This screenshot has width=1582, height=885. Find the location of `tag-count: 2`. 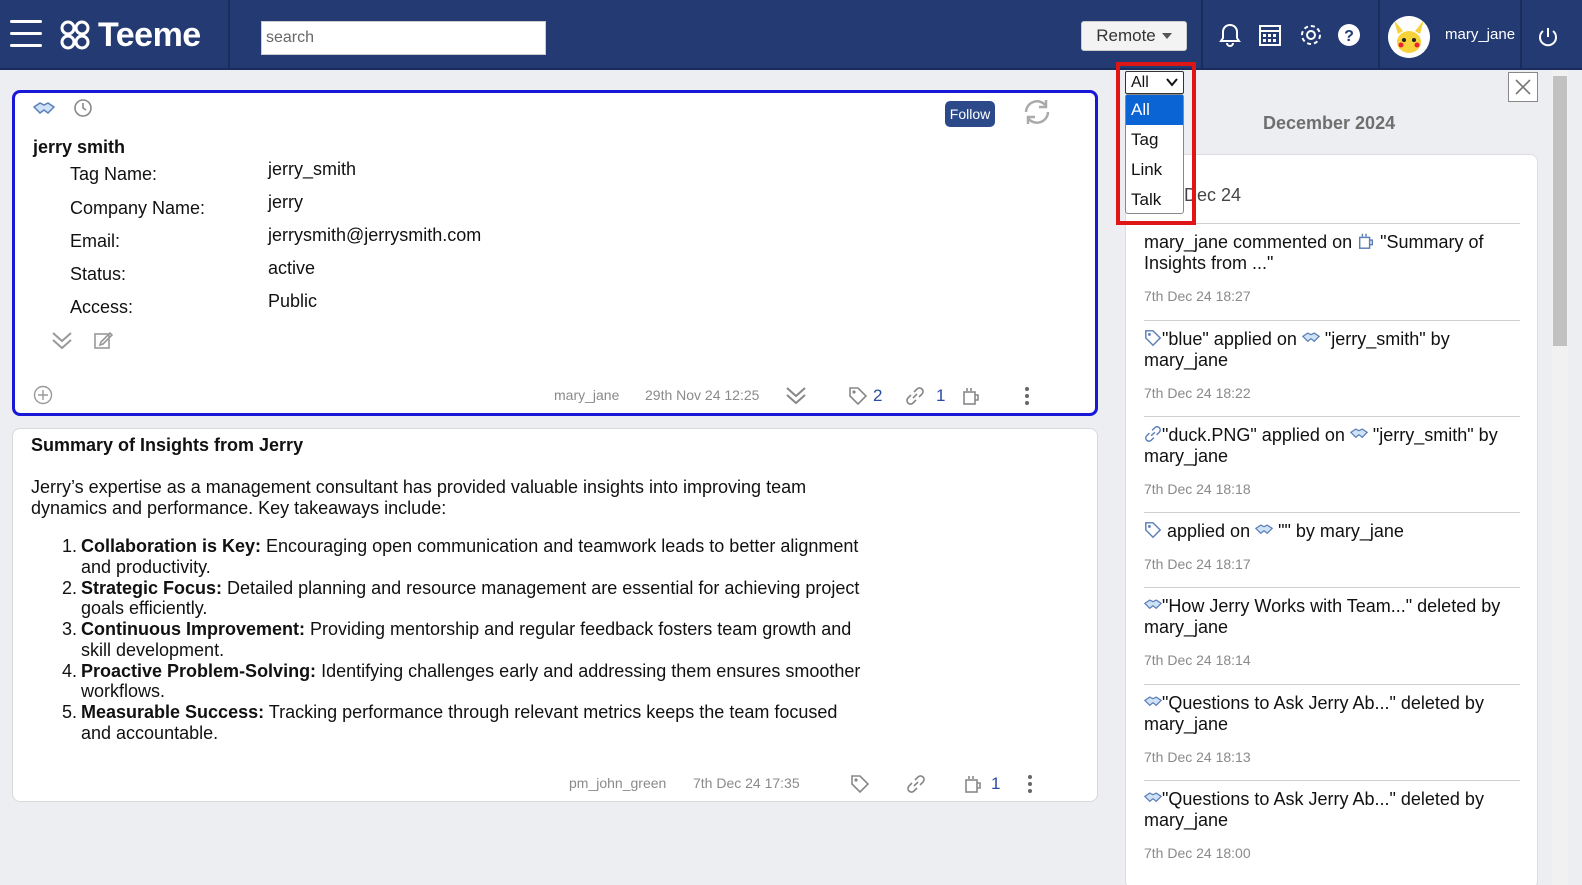

tag-count: 2 is located at coordinates (877, 396).